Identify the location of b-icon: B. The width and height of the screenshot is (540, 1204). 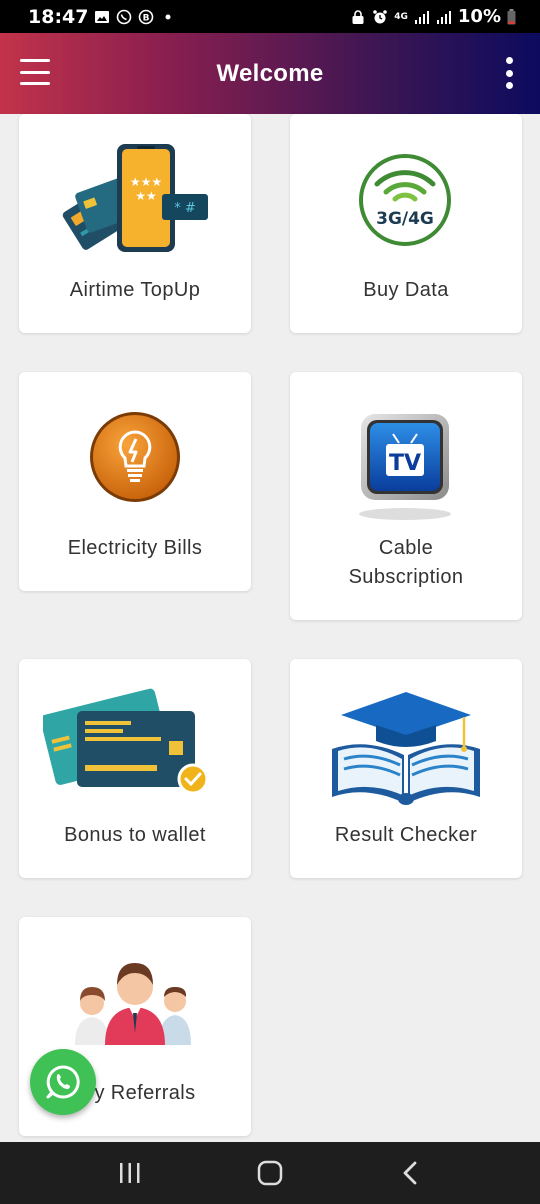
(146, 16).